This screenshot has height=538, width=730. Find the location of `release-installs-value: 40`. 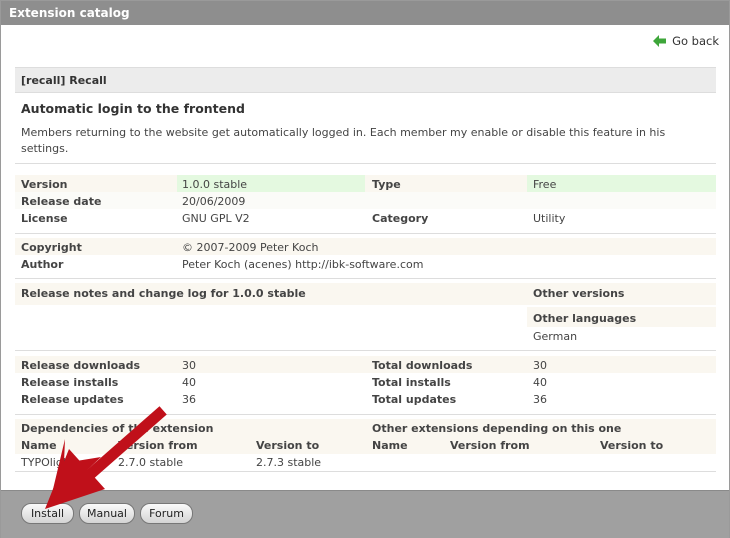

release-installs-value: 40 is located at coordinates (189, 382).